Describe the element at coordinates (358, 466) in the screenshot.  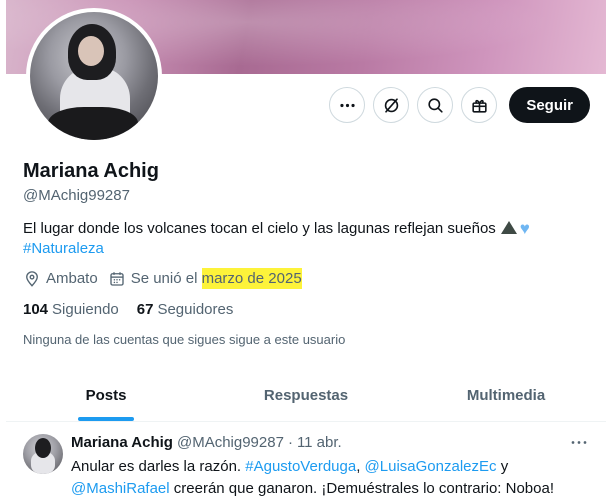
I see `tweet-text-comma: ,` at that location.